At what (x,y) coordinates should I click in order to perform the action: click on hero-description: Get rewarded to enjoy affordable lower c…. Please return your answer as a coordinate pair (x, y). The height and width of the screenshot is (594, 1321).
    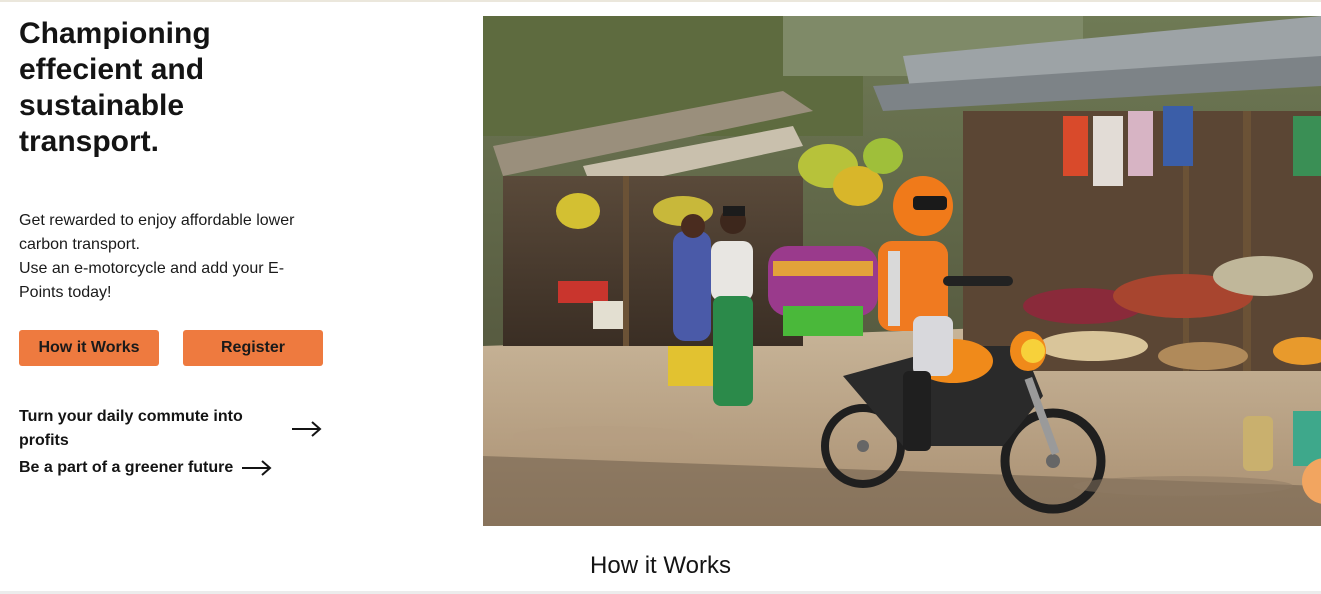
    Looking at the image, I should click on (164, 257).